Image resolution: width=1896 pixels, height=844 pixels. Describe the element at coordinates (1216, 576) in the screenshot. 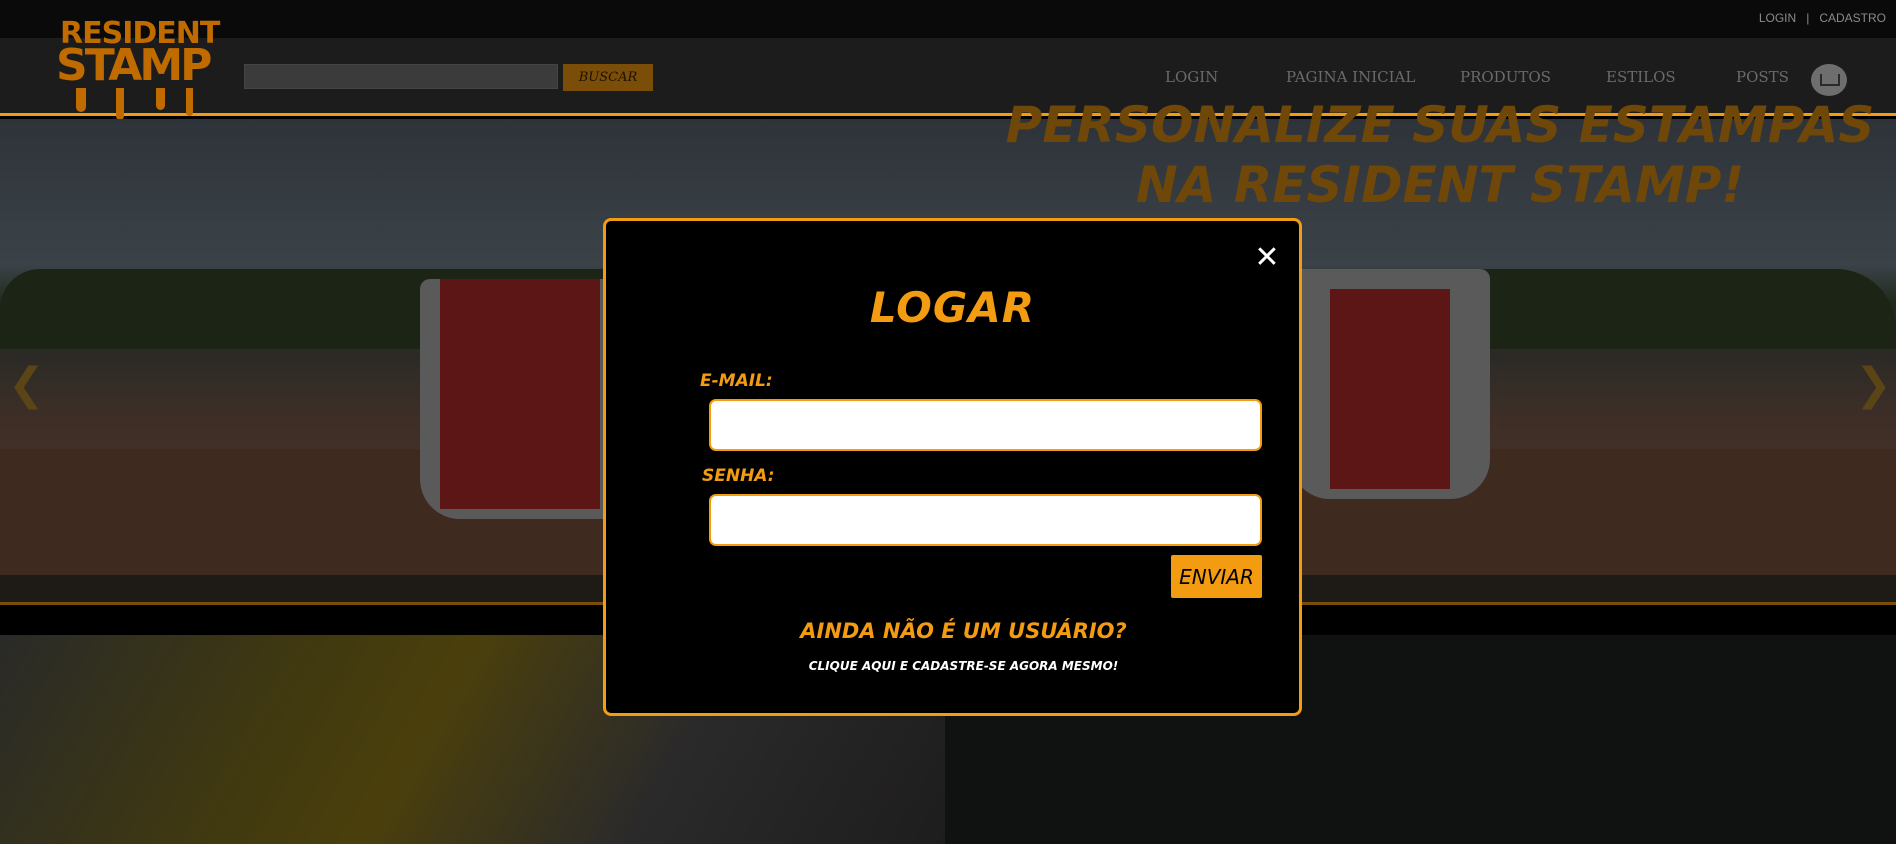

I see `submit-button: ENVIAR` at that location.